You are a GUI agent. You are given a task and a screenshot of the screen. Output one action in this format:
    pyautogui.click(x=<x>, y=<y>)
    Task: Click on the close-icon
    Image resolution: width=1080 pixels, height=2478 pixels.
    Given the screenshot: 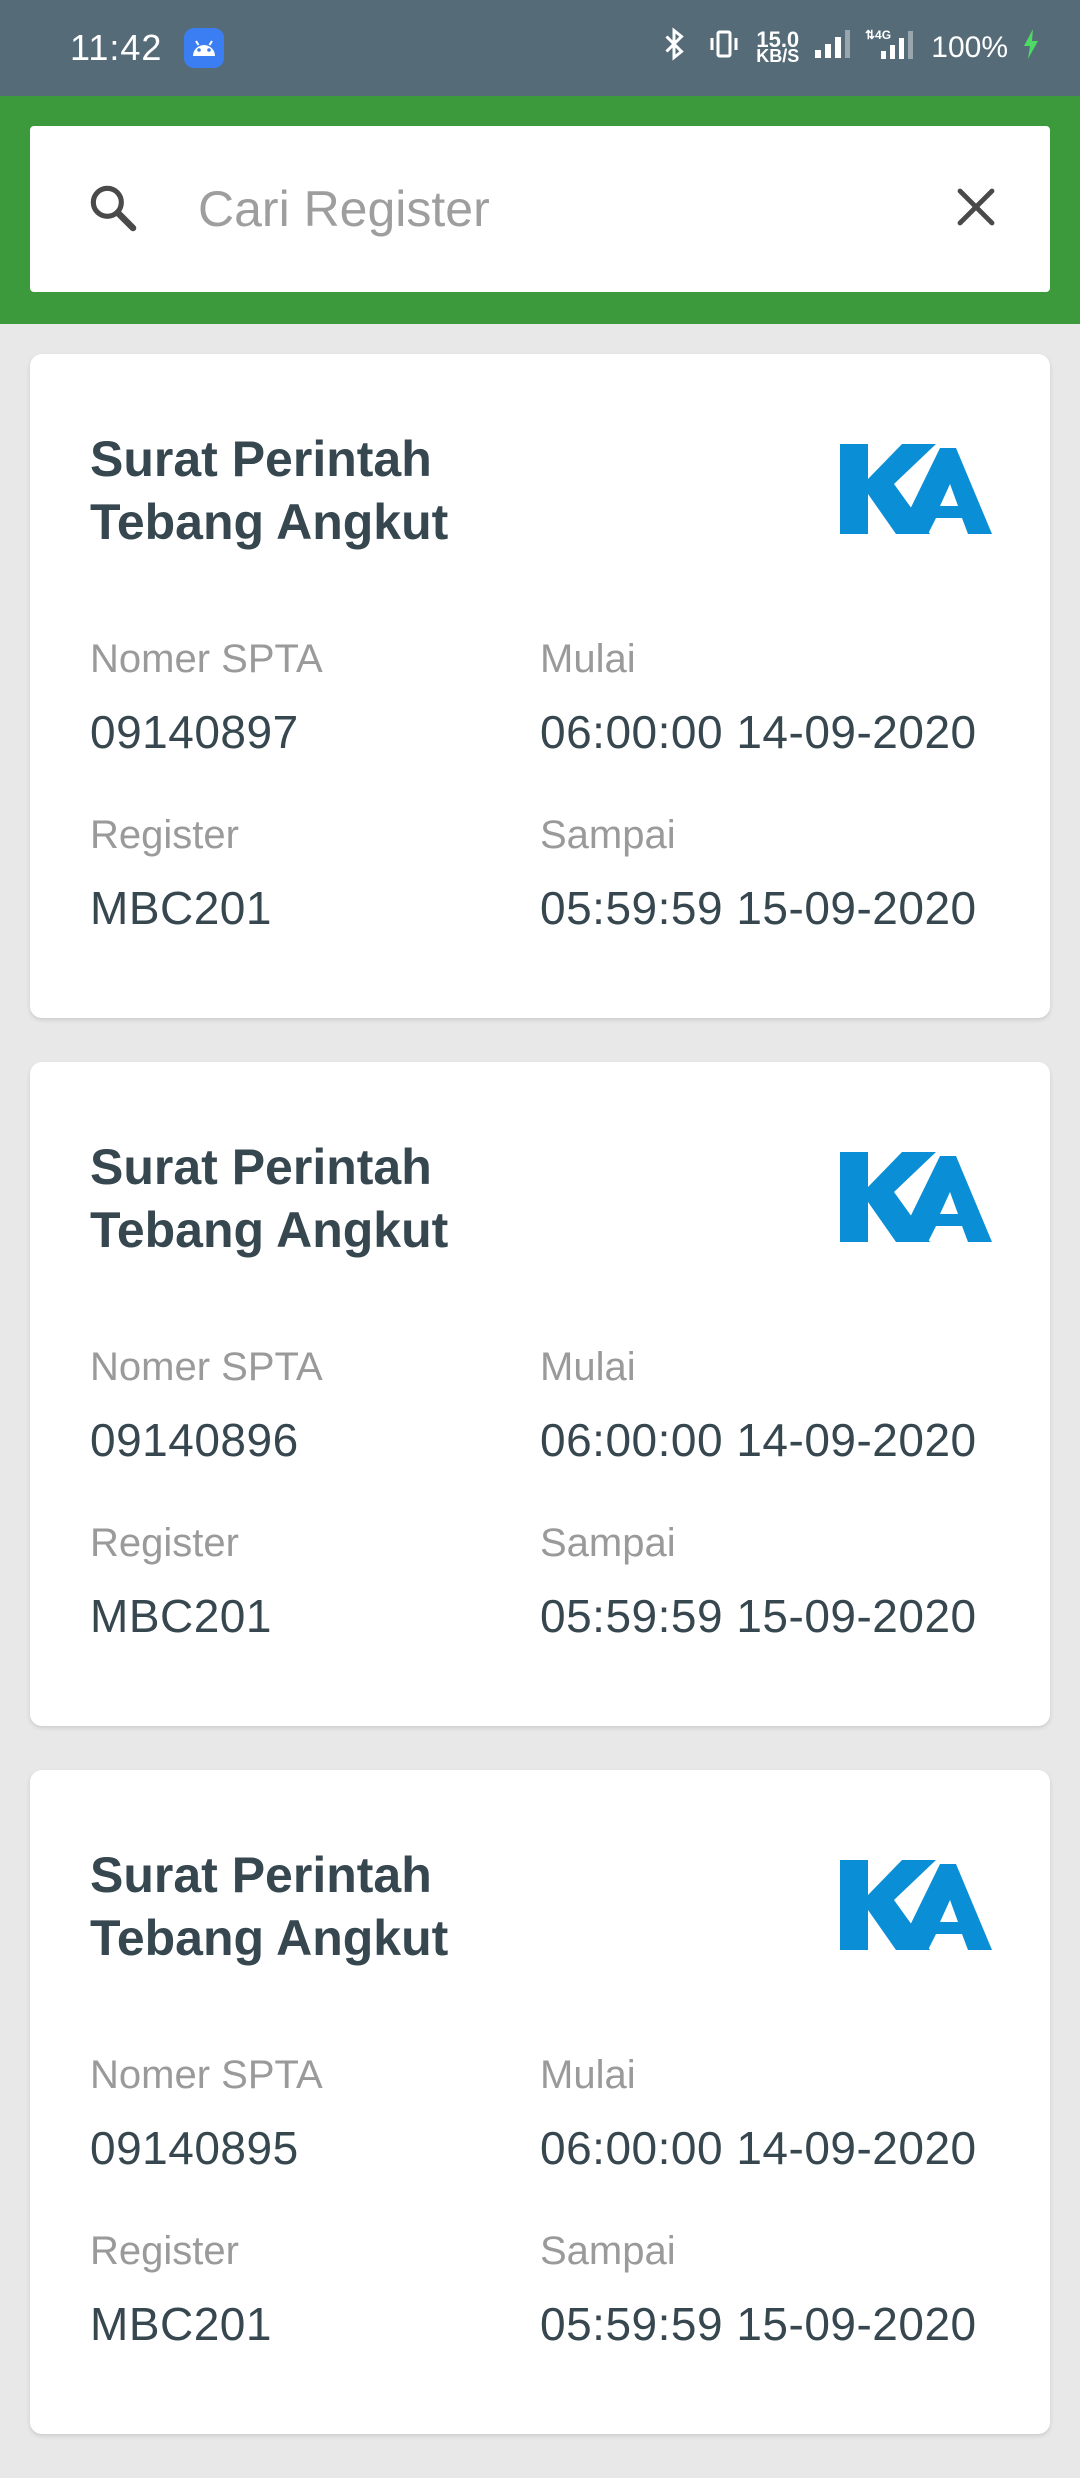 What is the action you would take?
    pyautogui.click(x=976, y=209)
    